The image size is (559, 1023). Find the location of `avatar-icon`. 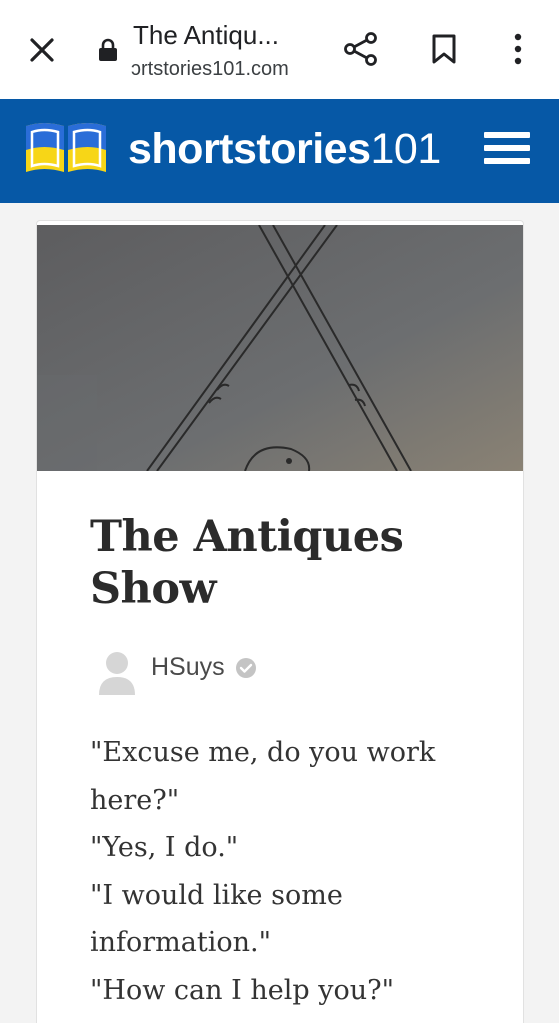

avatar-icon is located at coordinates (117, 672).